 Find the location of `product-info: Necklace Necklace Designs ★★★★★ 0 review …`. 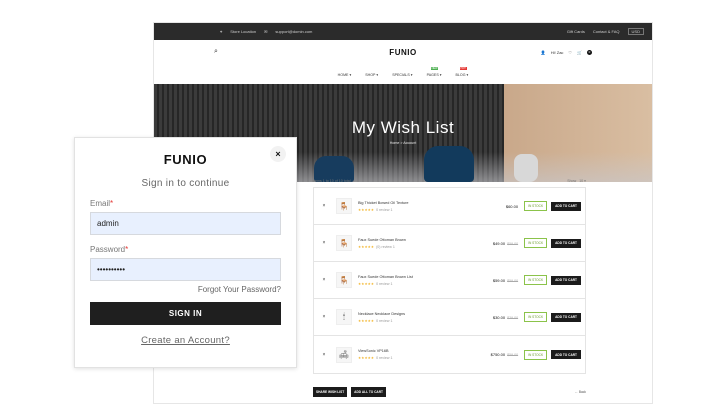

product-info: Necklace Necklace Designs ★★★★★ 0 review … is located at coordinates (416, 317).